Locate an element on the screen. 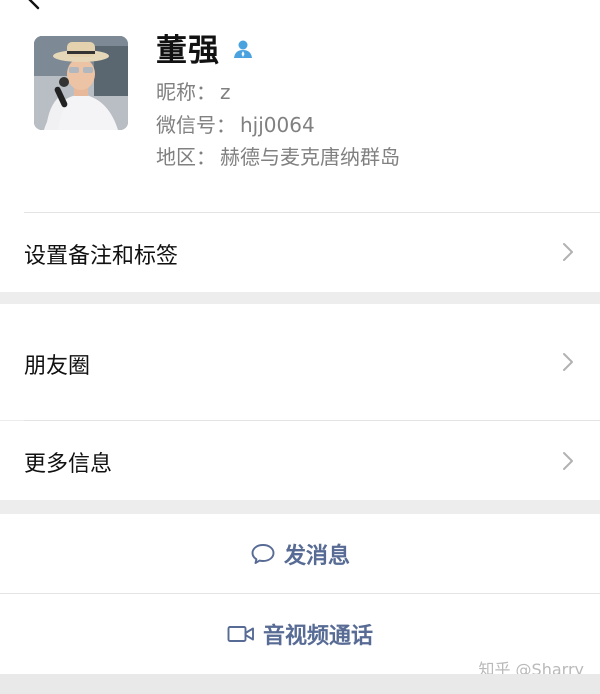 The width and height of the screenshot is (600, 694). profile-name-row: 董强 is located at coordinates (205, 47).